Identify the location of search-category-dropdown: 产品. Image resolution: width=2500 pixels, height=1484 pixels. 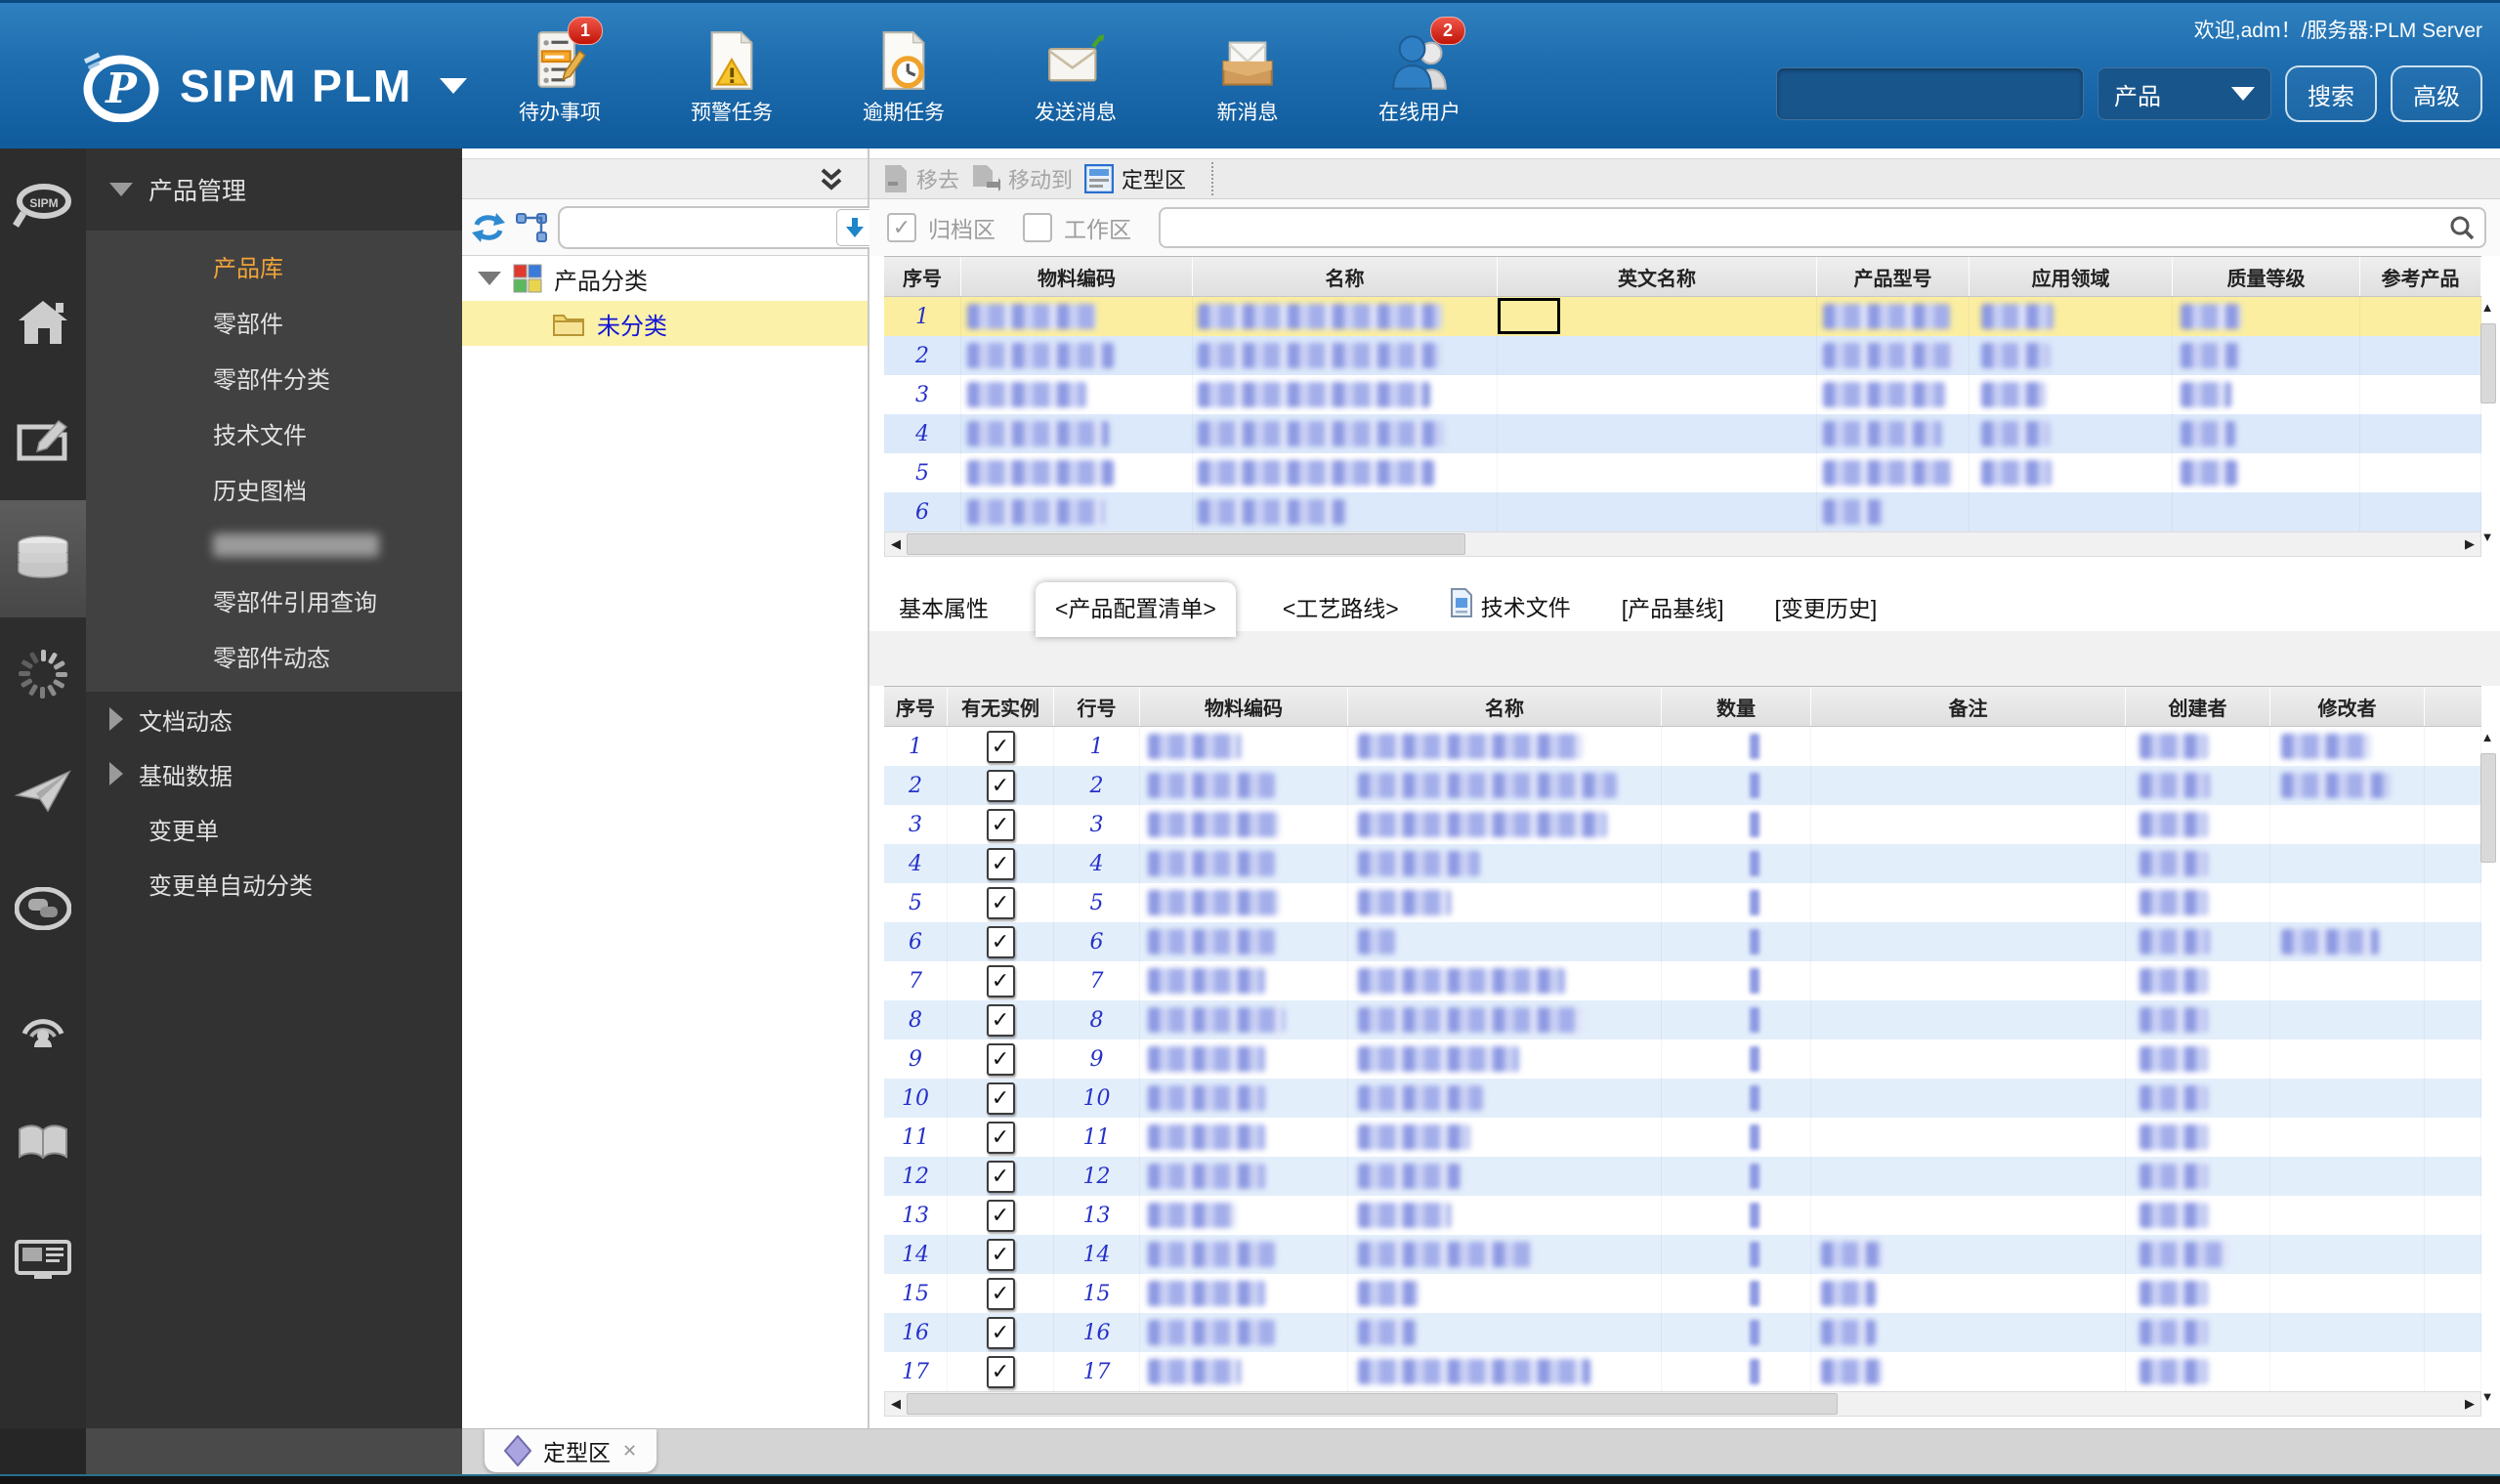
(2184, 93).